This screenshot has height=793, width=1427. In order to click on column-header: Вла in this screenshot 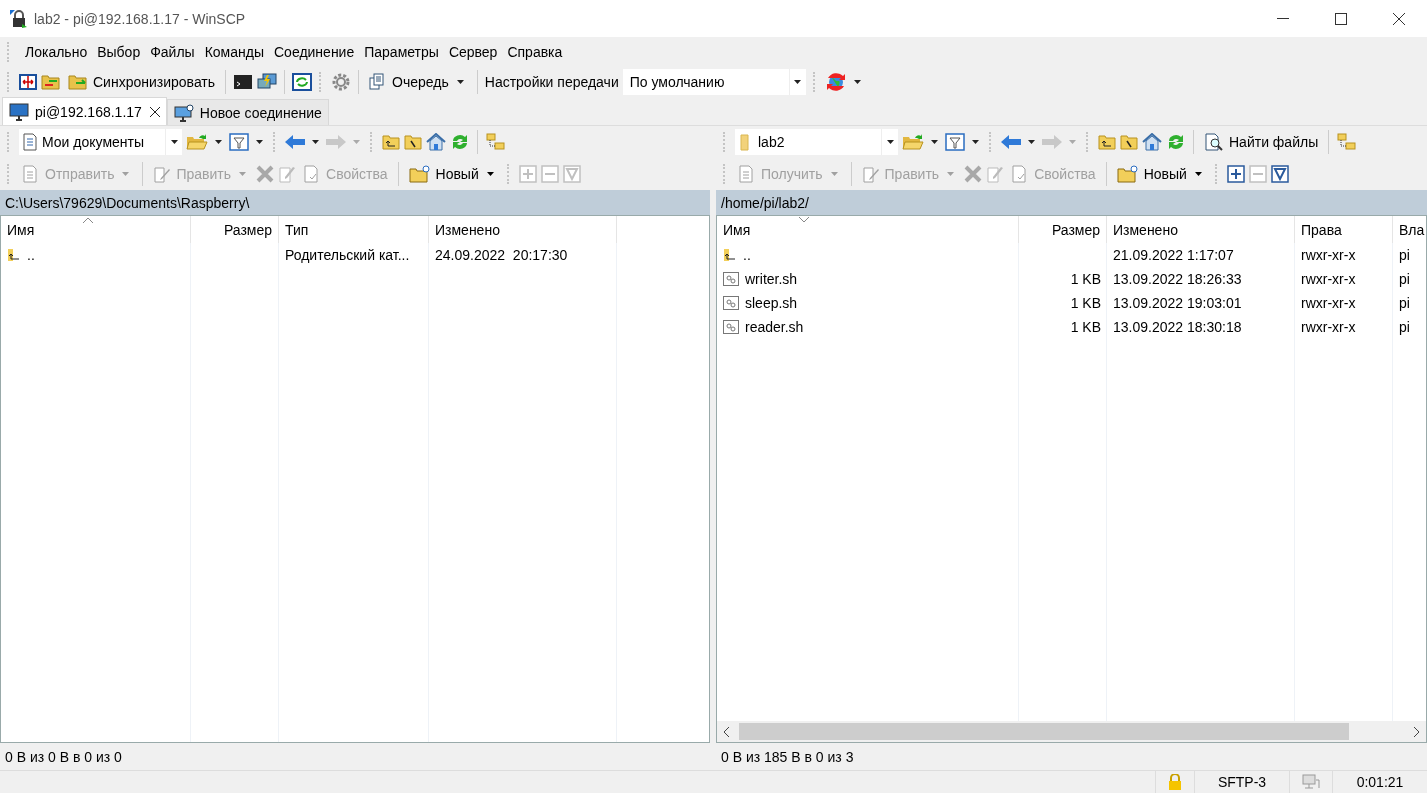, I will do `click(1409, 229)`.